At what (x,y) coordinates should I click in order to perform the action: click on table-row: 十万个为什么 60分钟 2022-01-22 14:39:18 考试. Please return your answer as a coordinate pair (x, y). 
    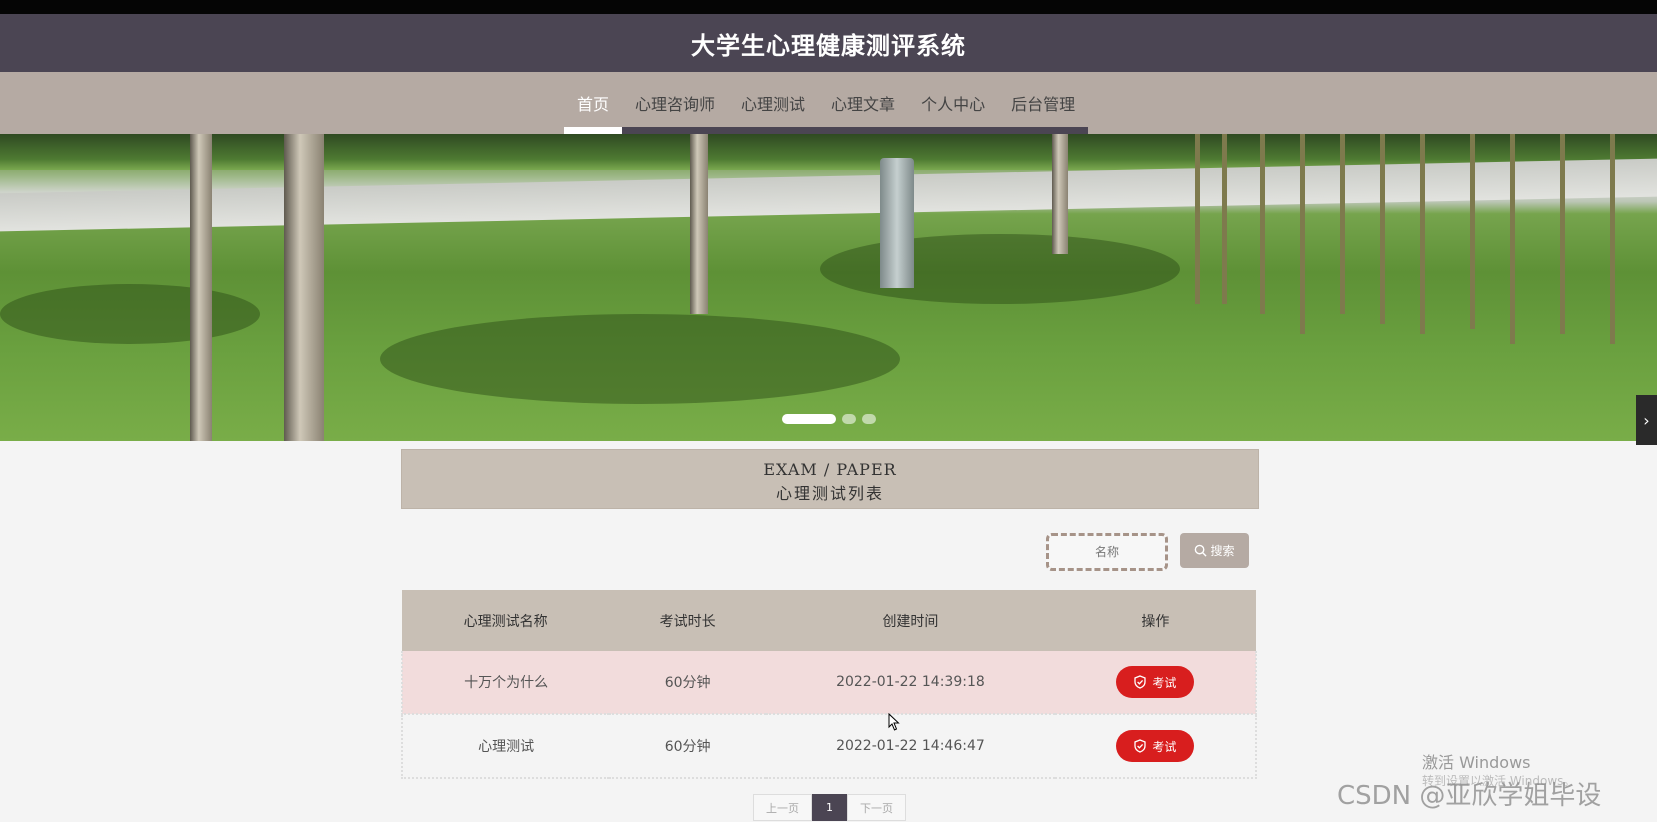
    Looking at the image, I should click on (829, 683).